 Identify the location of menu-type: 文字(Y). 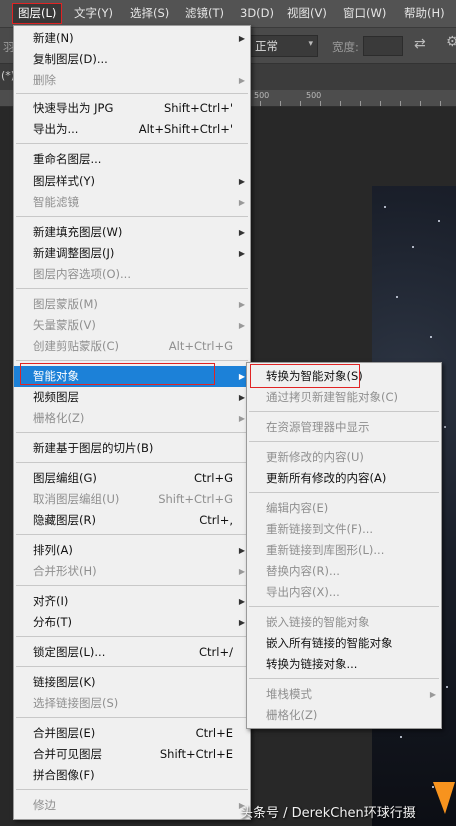
(93, 13).